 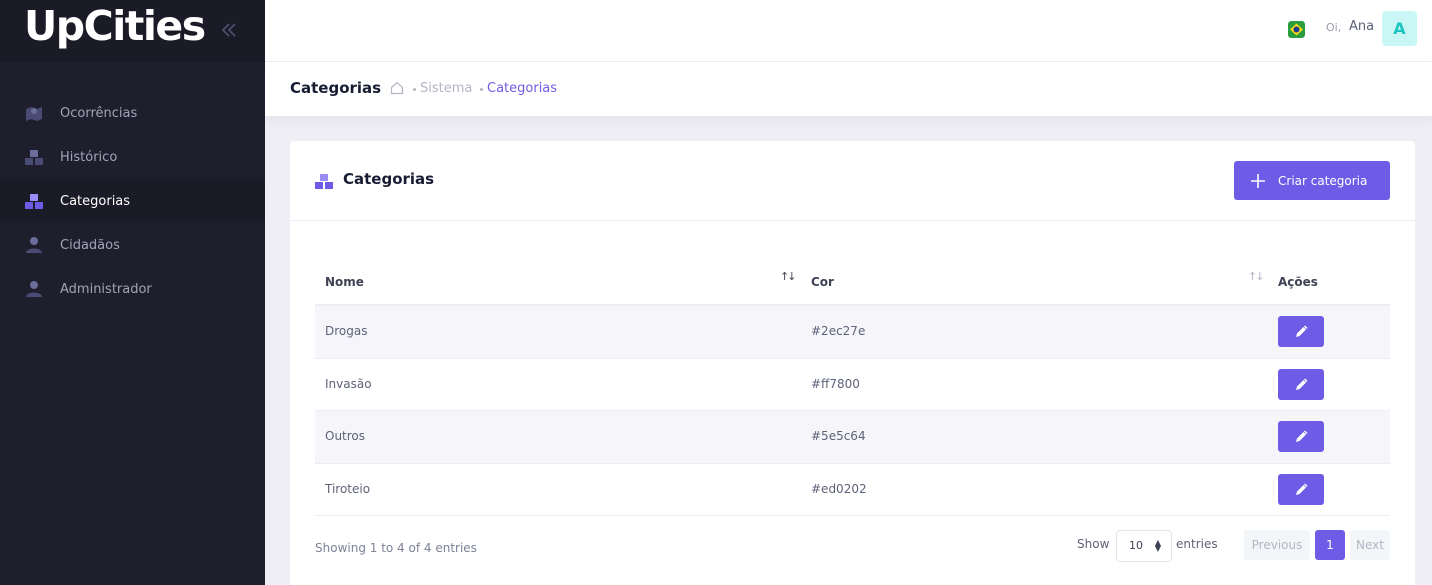 I want to click on avatar: A, so click(x=1399, y=28).